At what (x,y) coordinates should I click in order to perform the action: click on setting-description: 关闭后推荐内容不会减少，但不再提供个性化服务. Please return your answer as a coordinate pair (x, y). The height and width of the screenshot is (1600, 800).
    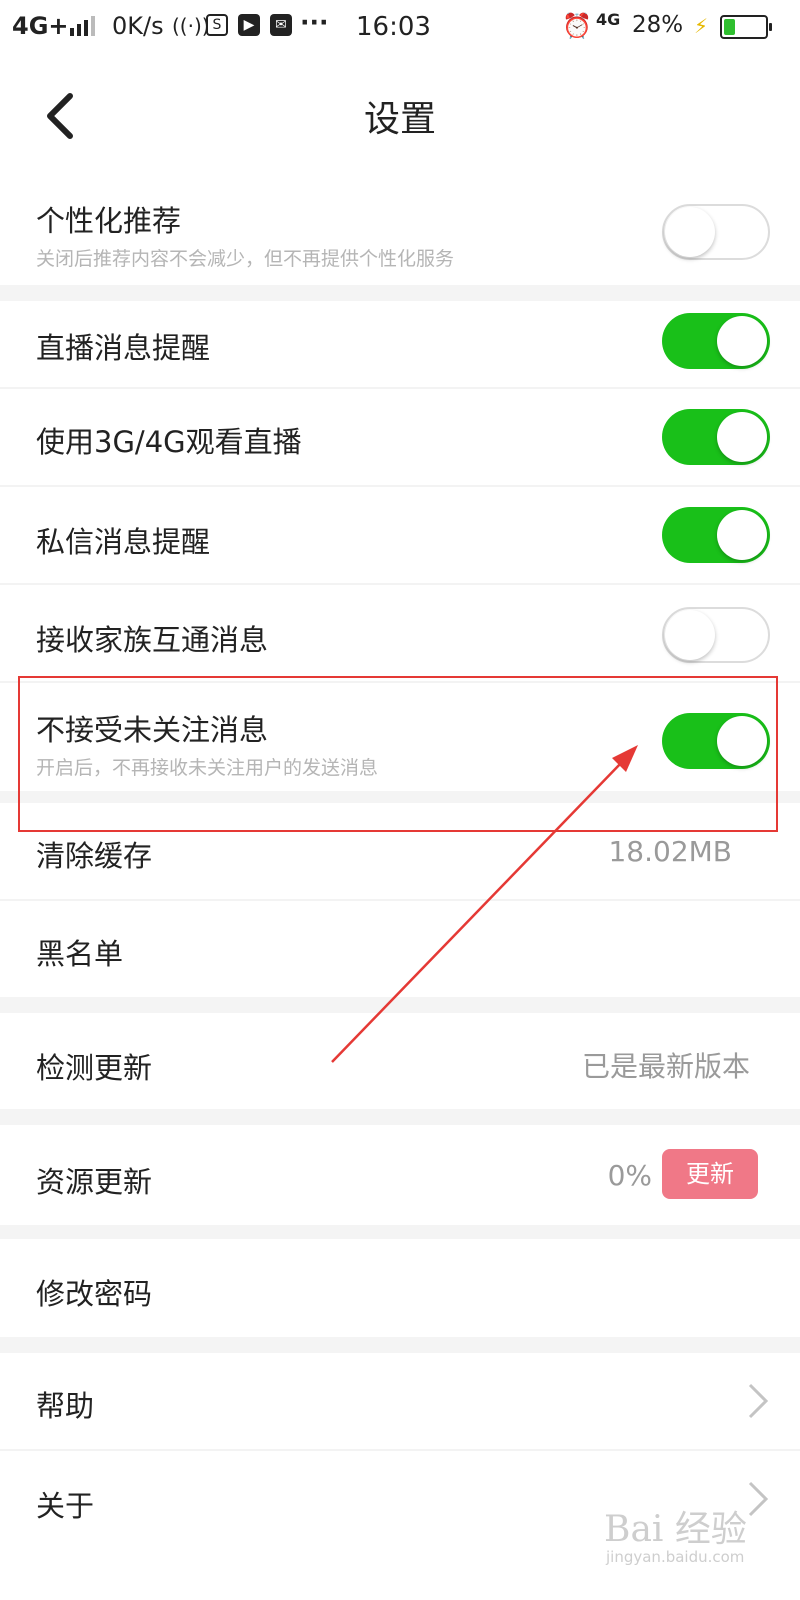
    Looking at the image, I should click on (245, 259).